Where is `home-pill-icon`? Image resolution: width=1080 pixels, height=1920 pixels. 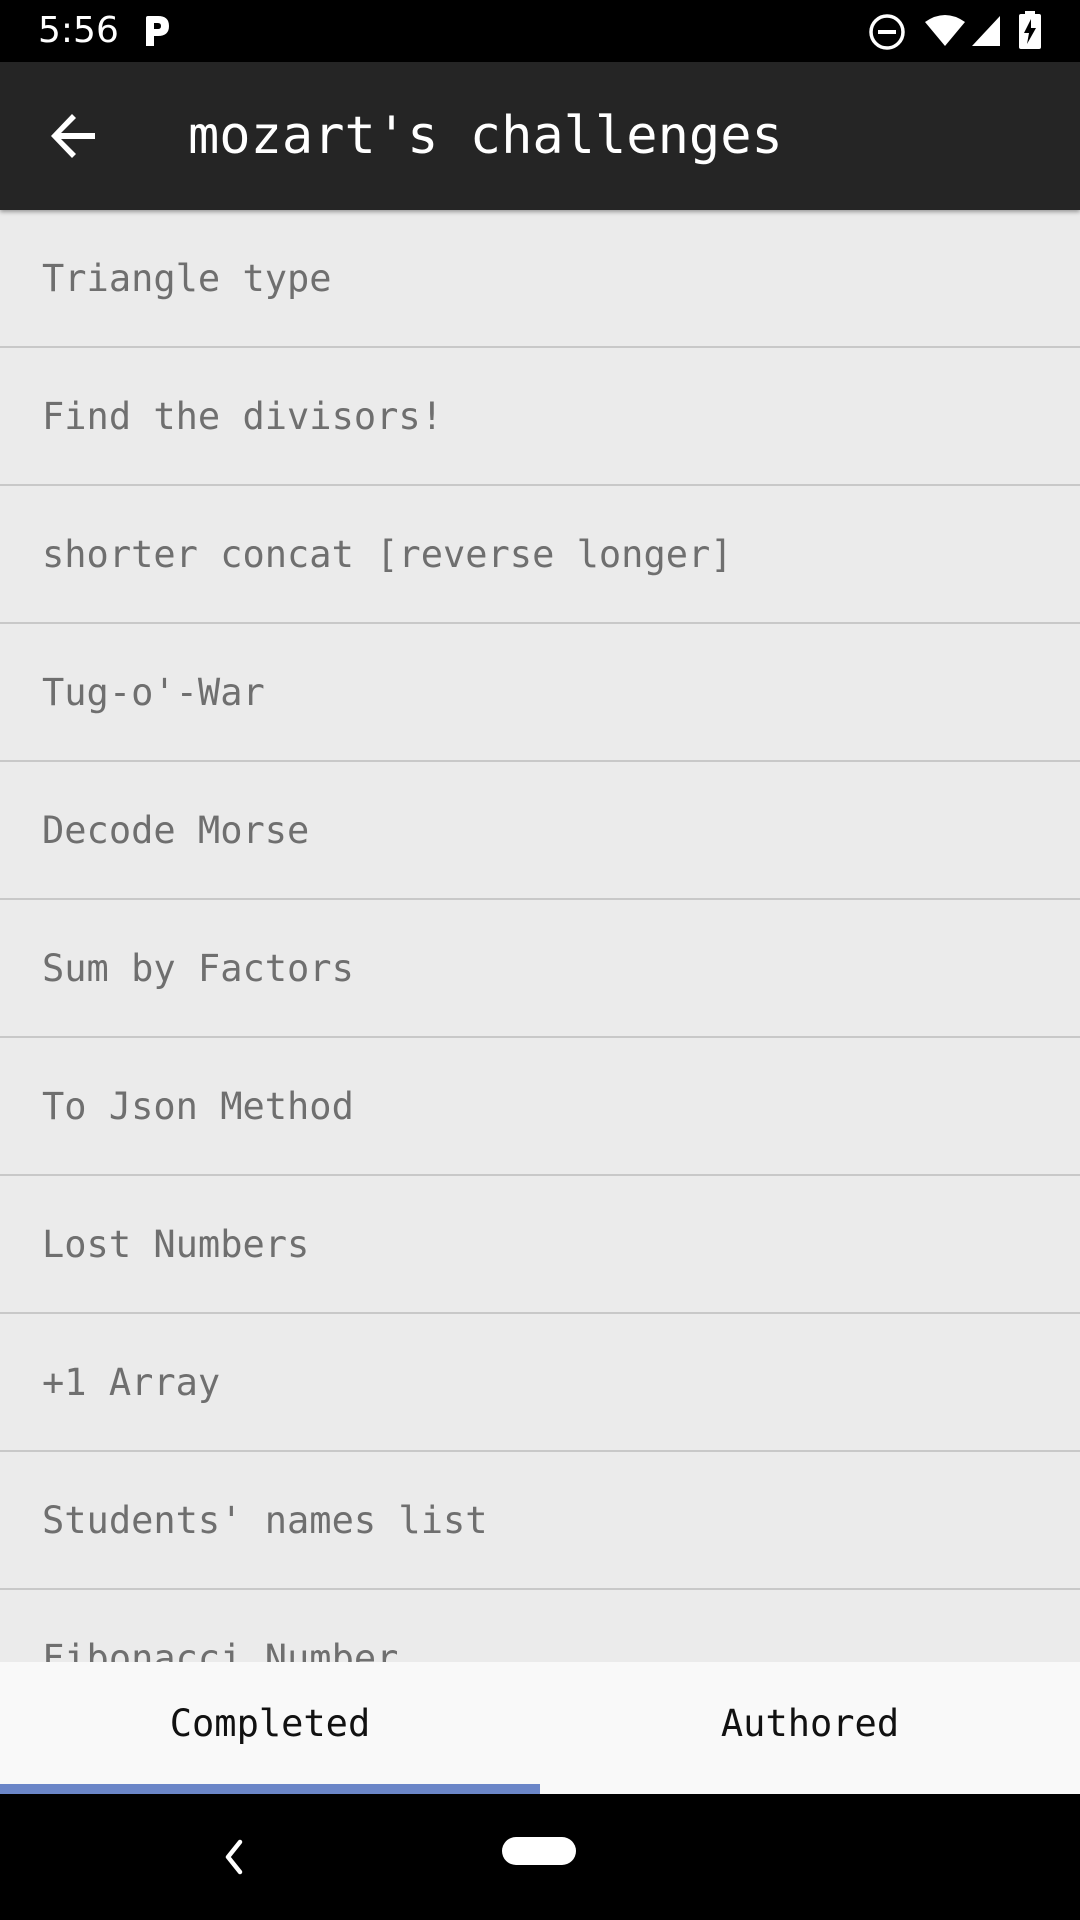 home-pill-icon is located at coordinates (539, 1851).